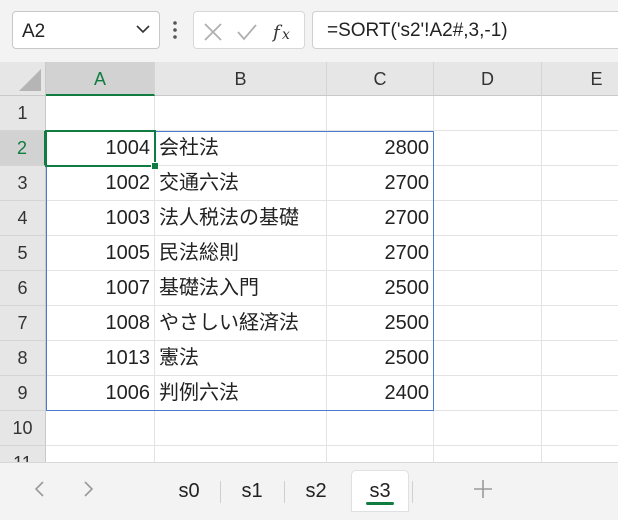  What do you see at coordinates (175, 30) in the screenshot?
I see `more-options-icon` at bounding box center [175, 30].